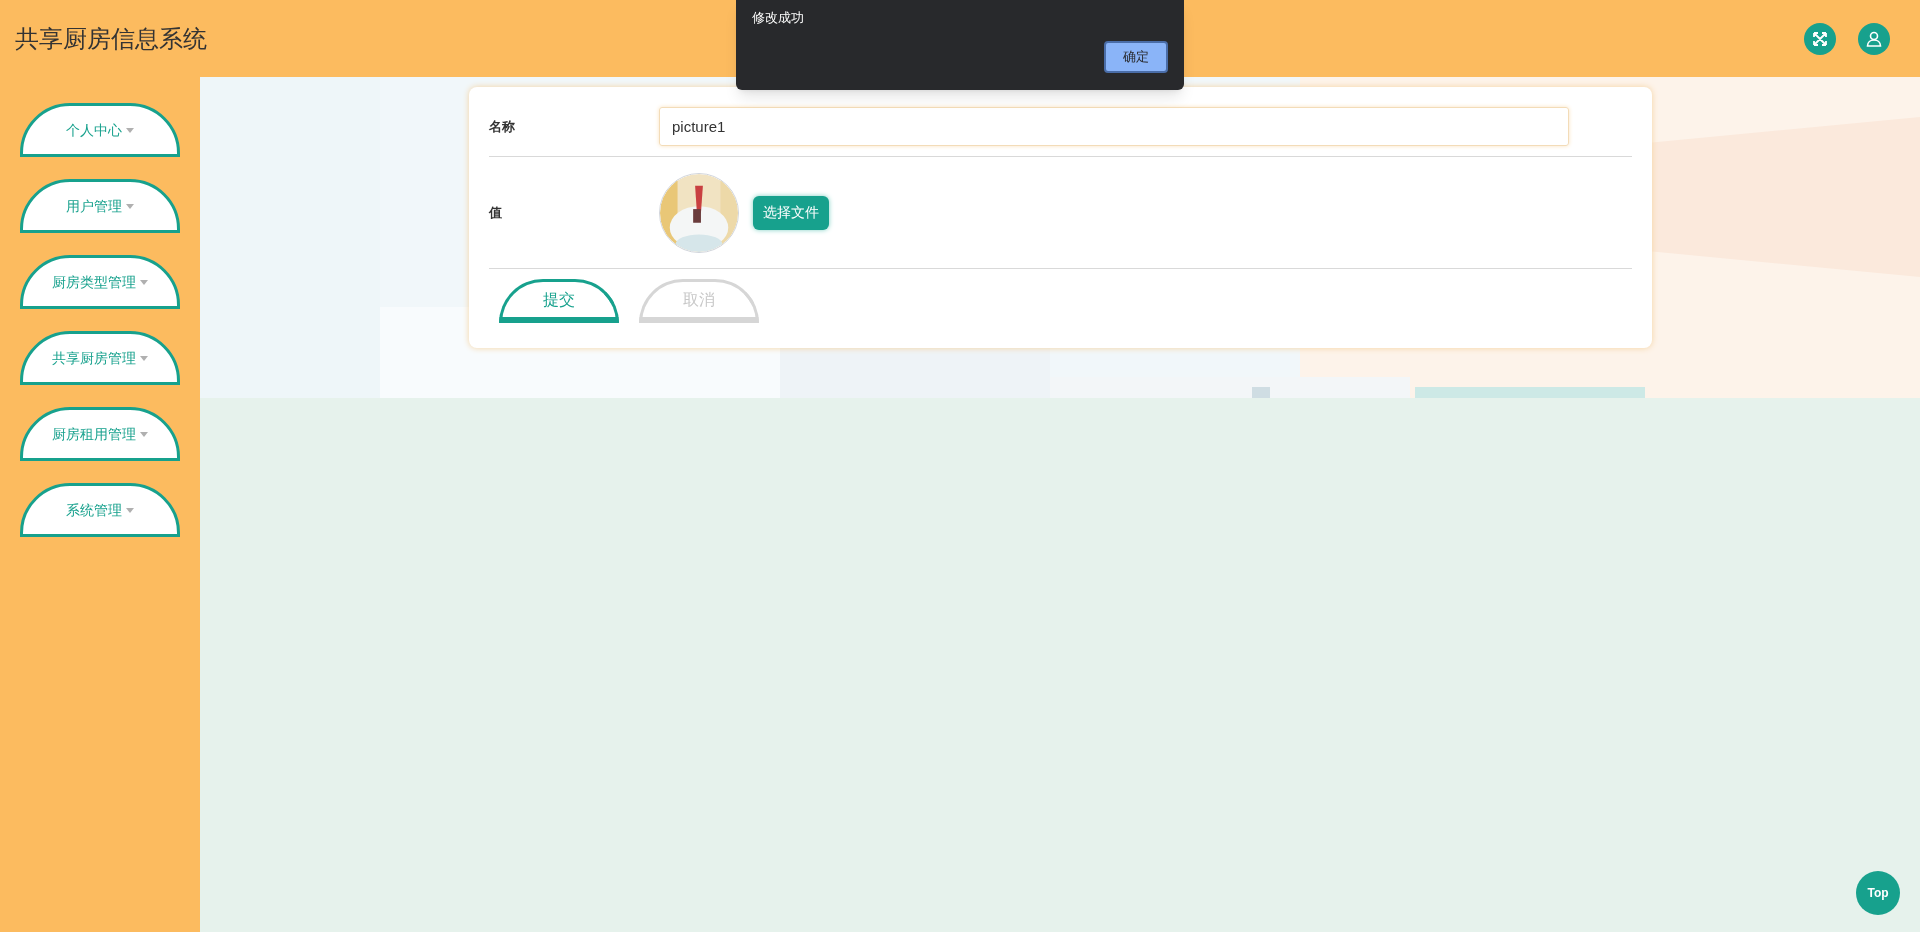 The width and height of the screenshot is (1920, 932). What do you see at coordinates (100, 510) in the screenshot?
I see `sidebar-item: 系统管理` at bounding box center [100, 510].